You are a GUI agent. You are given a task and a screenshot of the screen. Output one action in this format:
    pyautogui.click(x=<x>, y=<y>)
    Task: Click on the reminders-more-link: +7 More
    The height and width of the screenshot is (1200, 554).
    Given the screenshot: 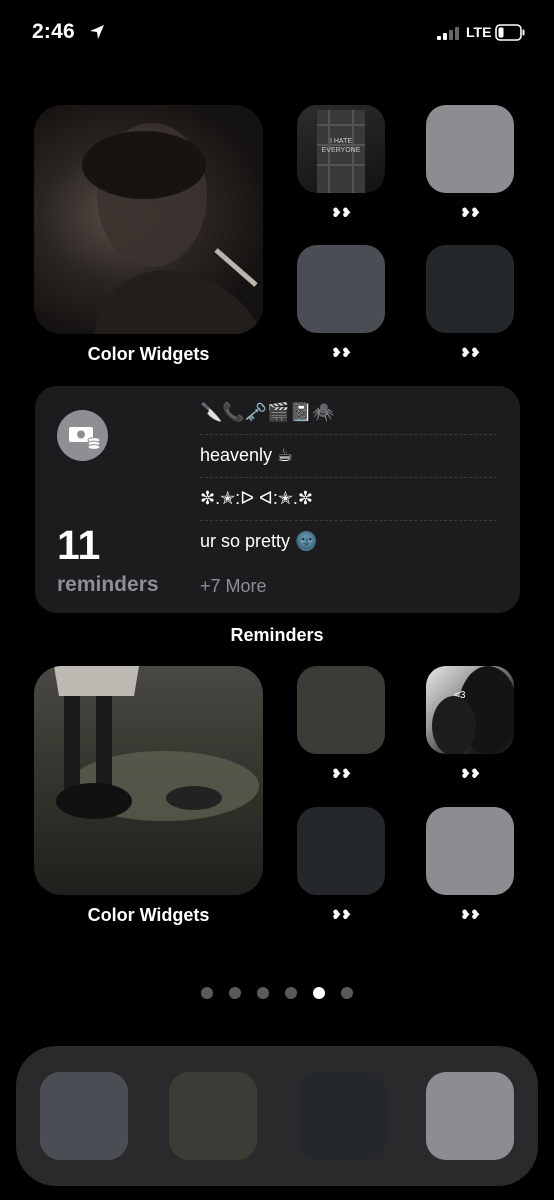 What is the action you would take?
    pyautogui.click(x=233, y=586)
    